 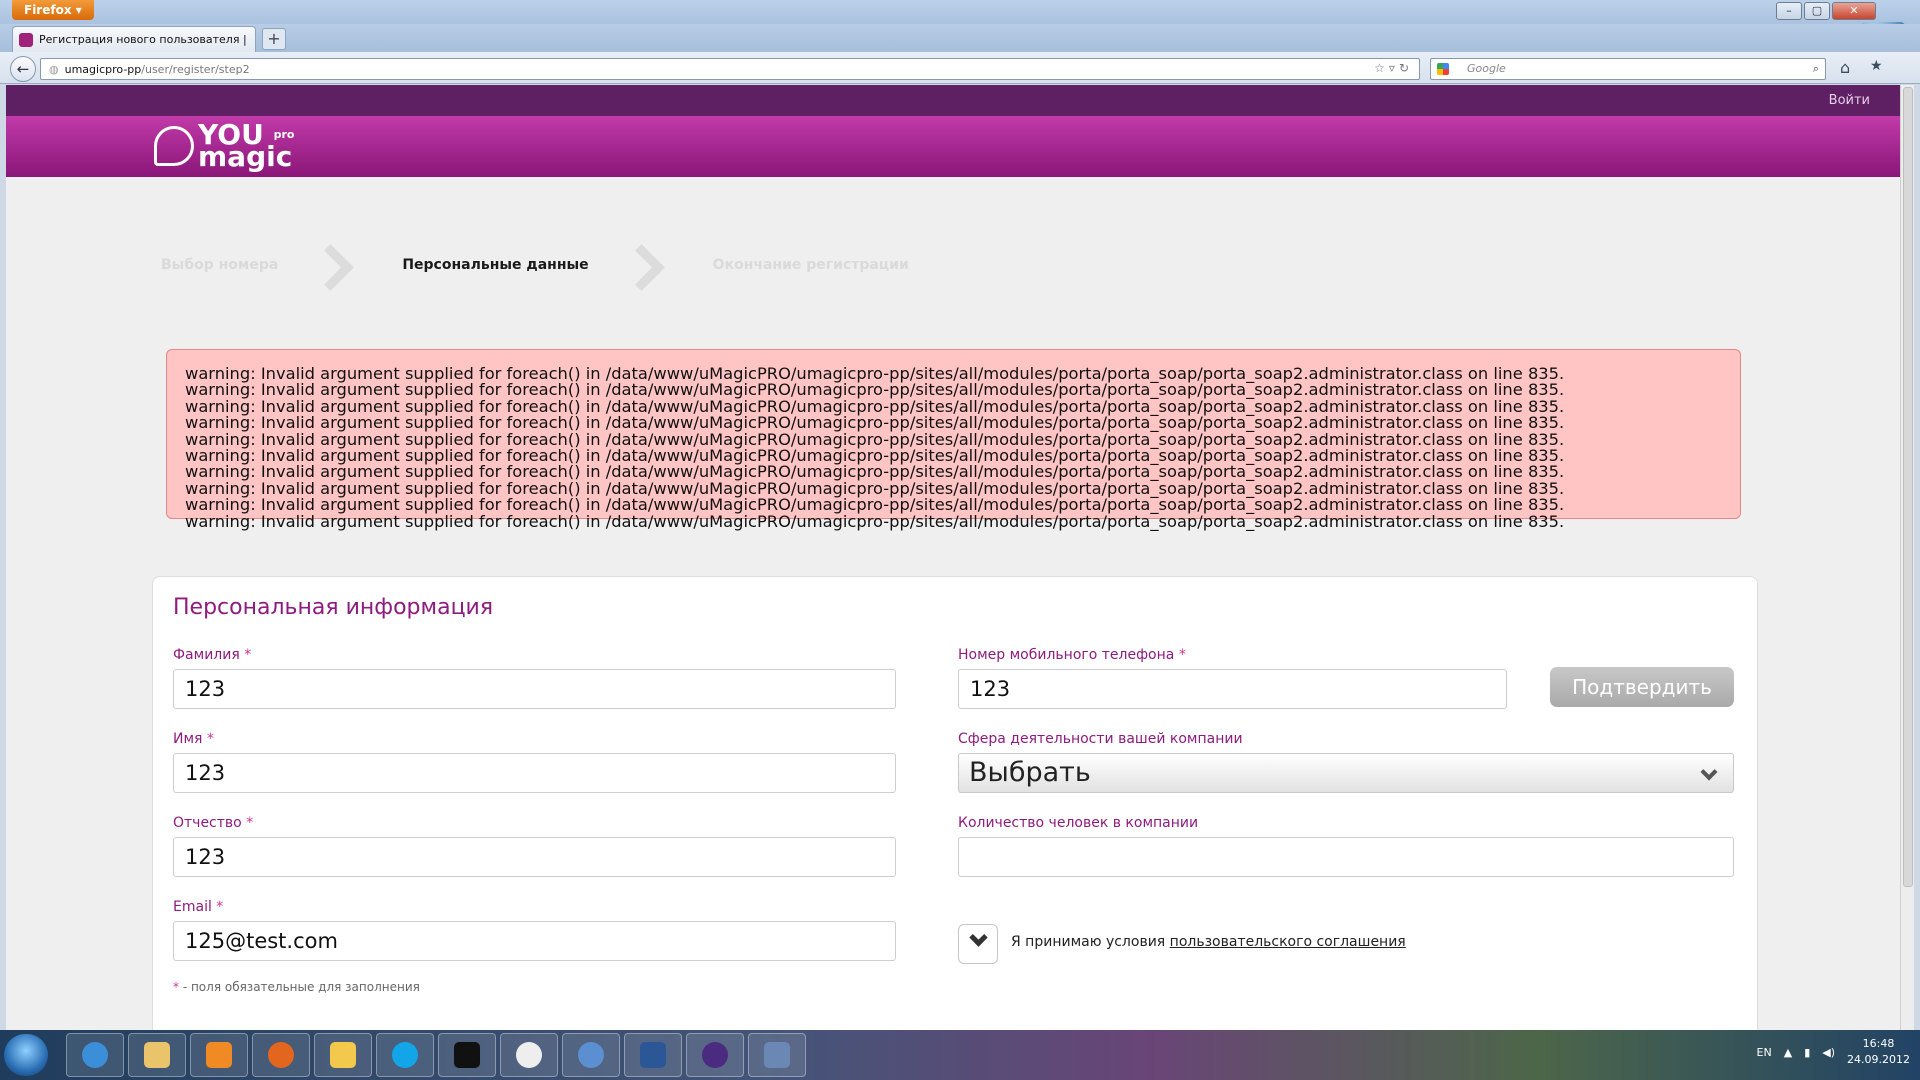 I want to click on finder-taskbar-icon, so click(x=591, y=1055).